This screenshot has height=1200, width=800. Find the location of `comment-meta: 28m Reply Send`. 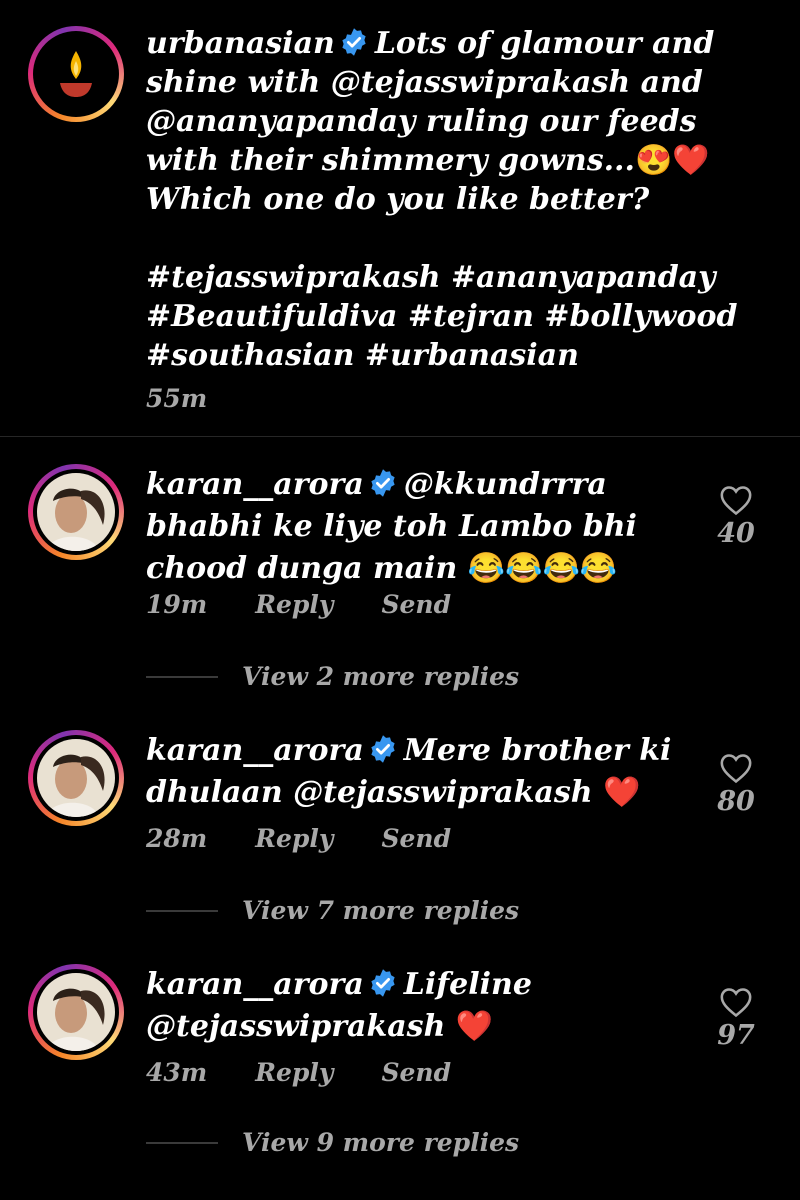

comment-meta: 28m Reply Send is located at coordinates (322, 838).